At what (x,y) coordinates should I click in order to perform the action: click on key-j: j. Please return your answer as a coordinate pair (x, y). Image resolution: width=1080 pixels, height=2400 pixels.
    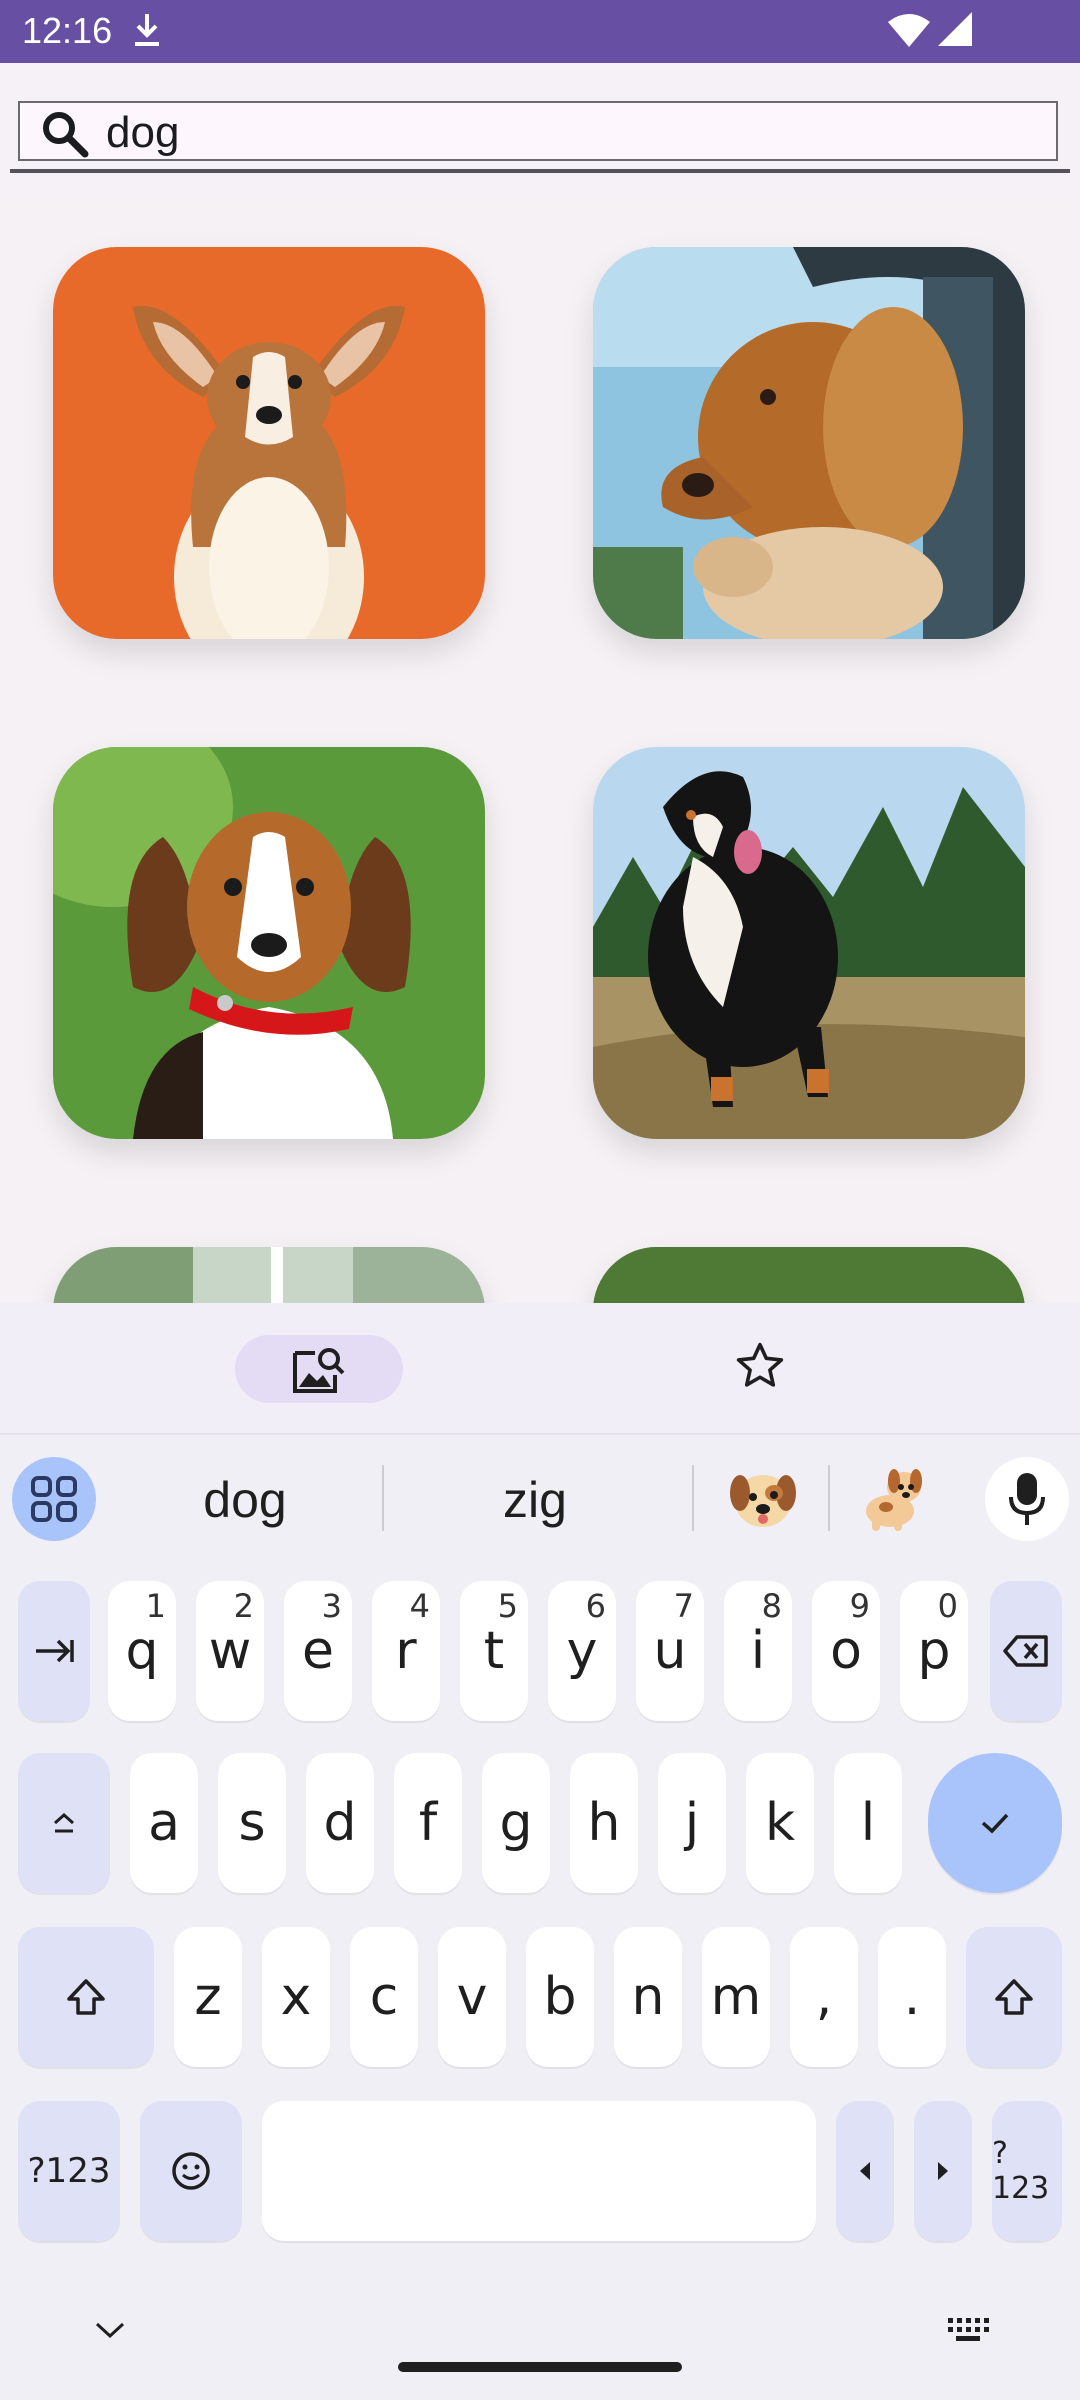
    Looking at the image, I should click on (692, 1823).